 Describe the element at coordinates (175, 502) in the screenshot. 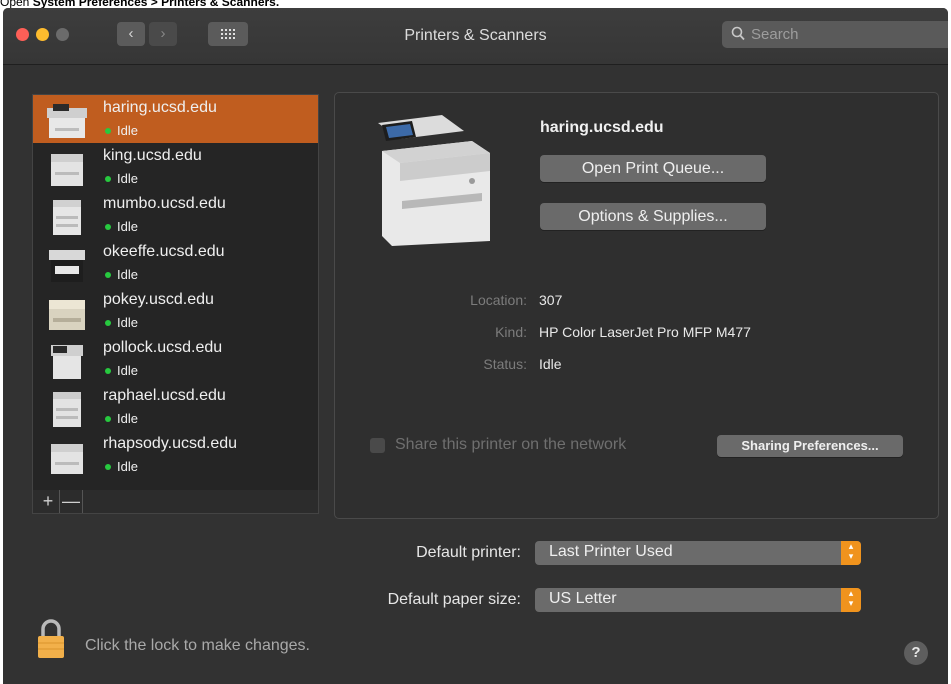

I see `printer-list-toolbar: + —` at that location.